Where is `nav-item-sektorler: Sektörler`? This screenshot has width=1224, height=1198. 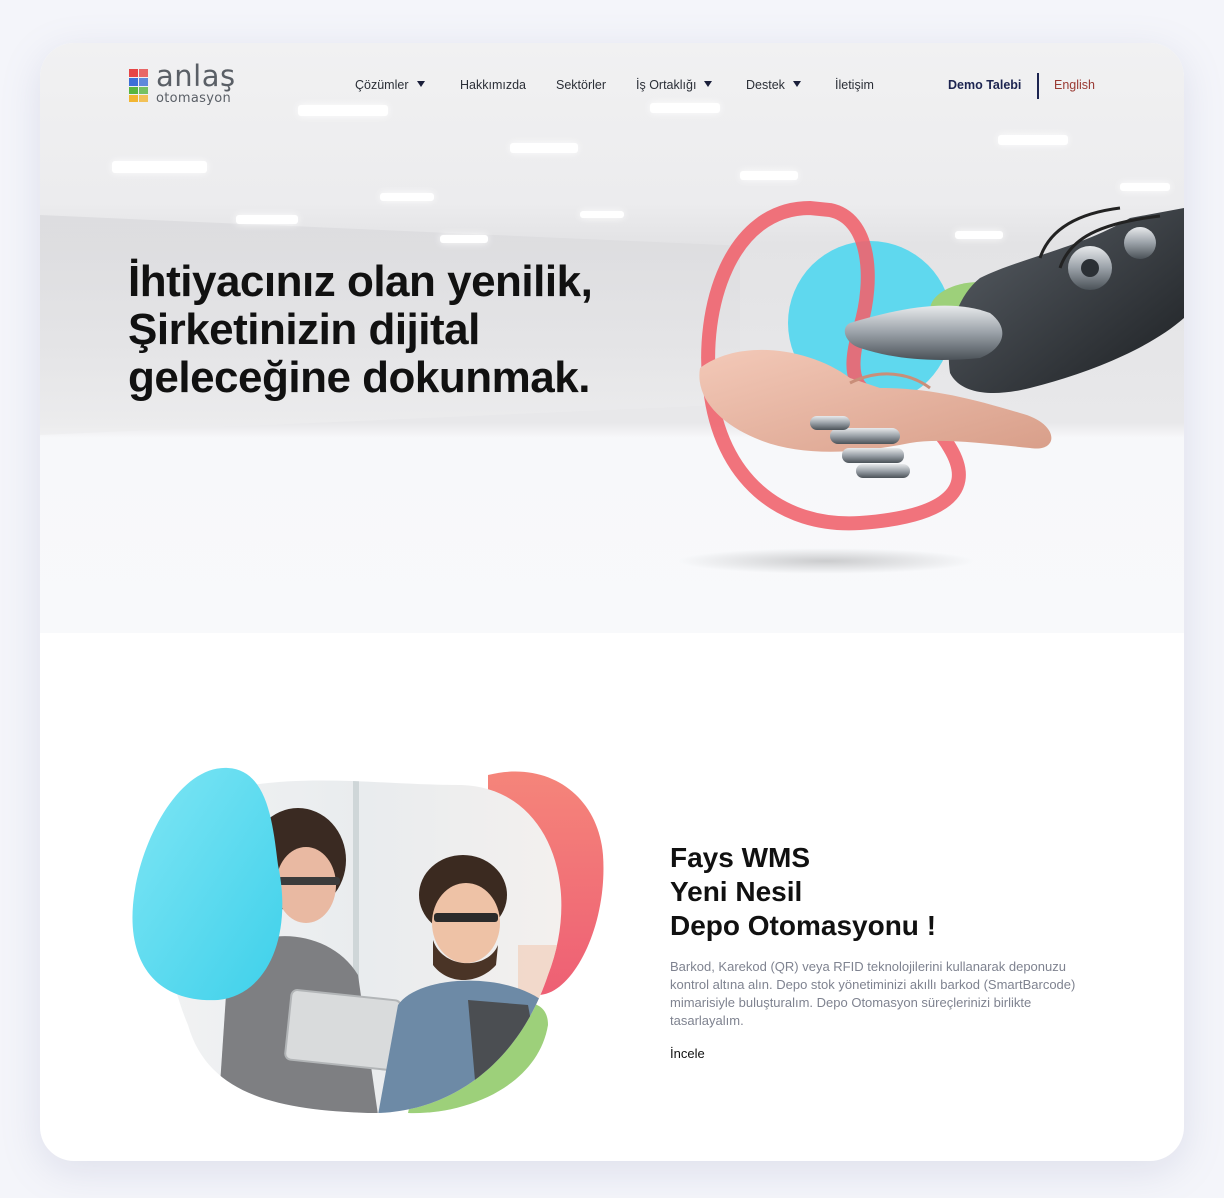 nav-item-sektorler: Sektörler is located at coordinates (581, 88).